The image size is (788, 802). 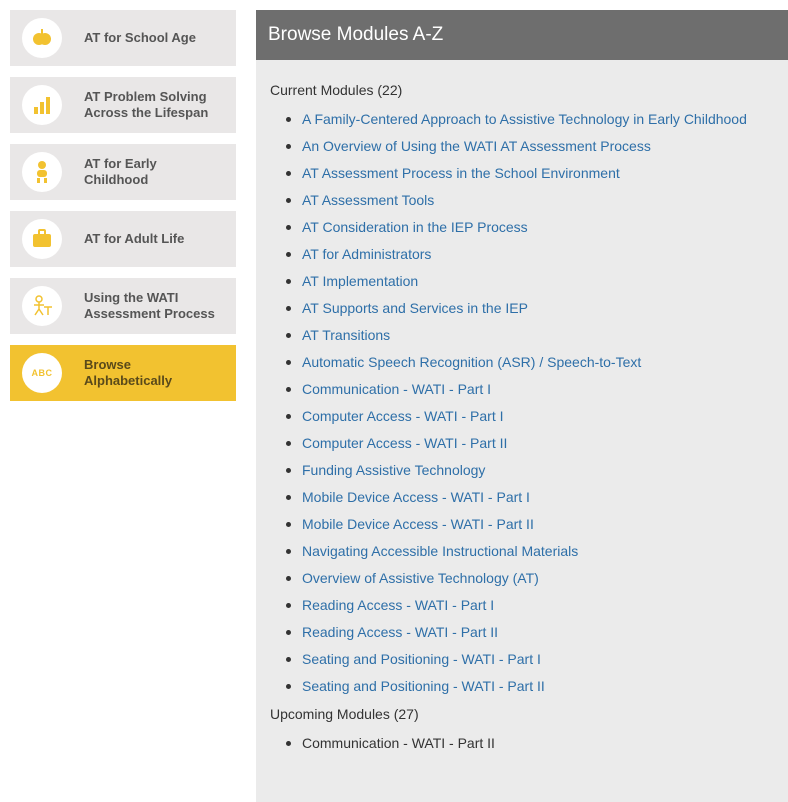 I want to click on module-link: Reading Access - WATI - Part II, so click(x=537, y=632).